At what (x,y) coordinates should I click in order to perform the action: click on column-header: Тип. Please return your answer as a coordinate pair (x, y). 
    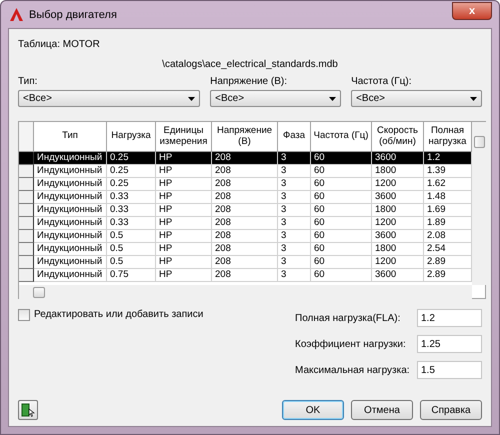
    Looking at the image, I should click on (70, 137).